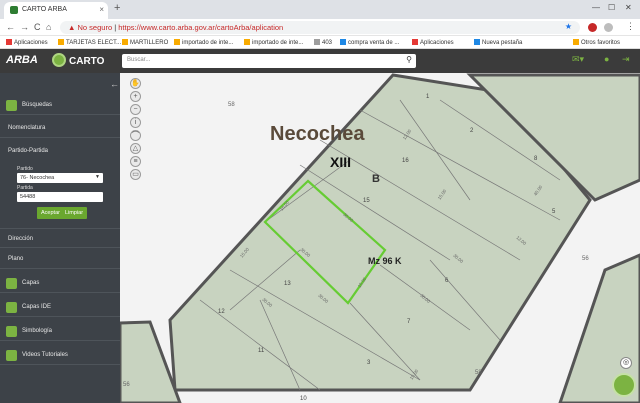 The image size is (640, 403). What do you see at coordinates (135, 109) in the screenshot?
I see `zoom-out-icon: −` at bounding box center [135, 109].